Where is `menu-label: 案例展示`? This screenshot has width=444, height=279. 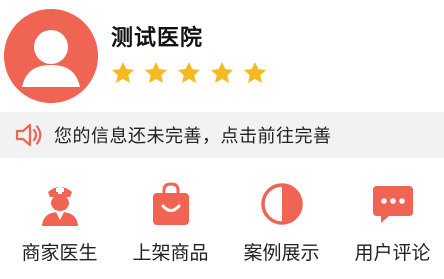 menu-label: 案例展示 is located at coordinates (281, 253).